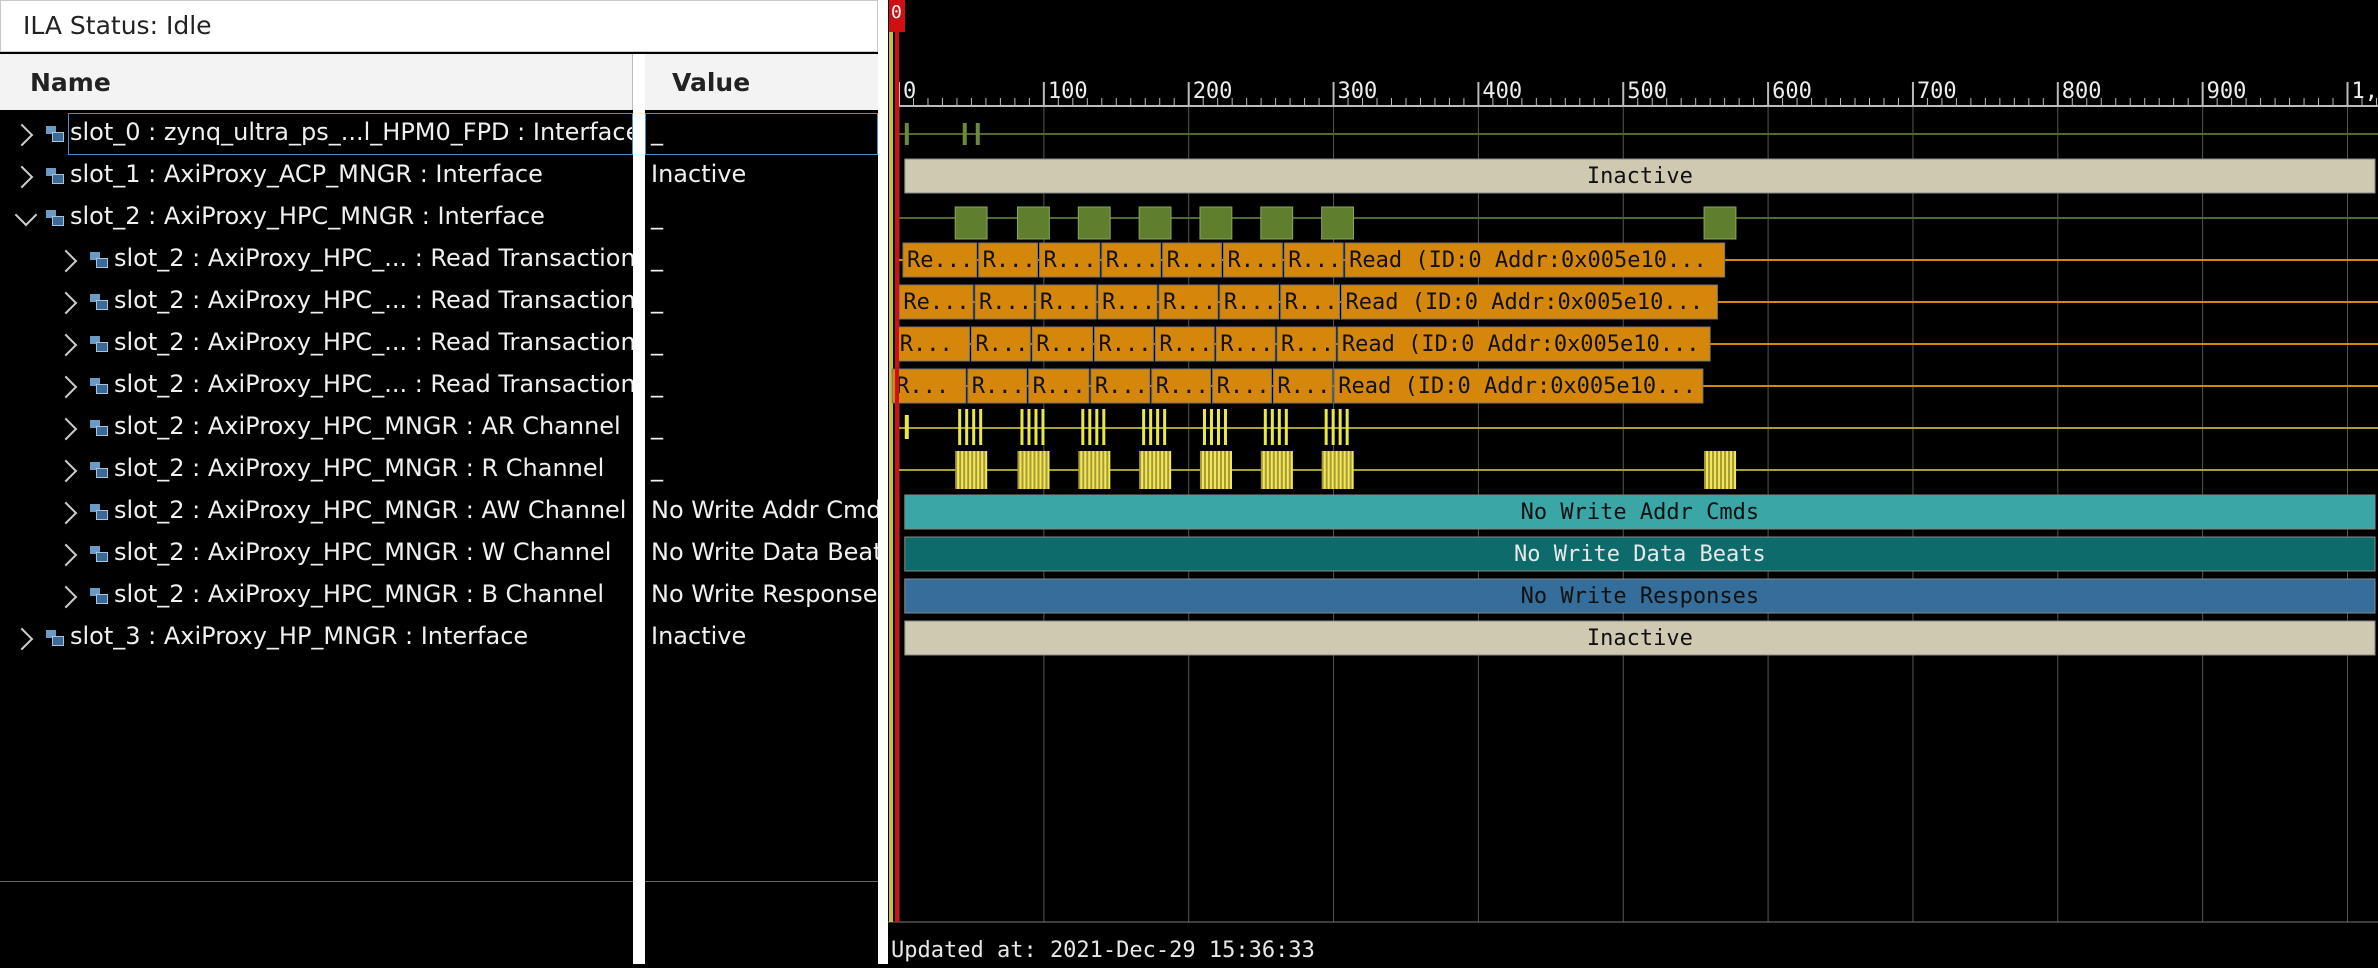 Image resolution: width=2378 pixels, height=968 pixels. I want to click on signal-row: slot_2 : AxiProxy_HPC_MNGR : W Channel, so click(316, 554).